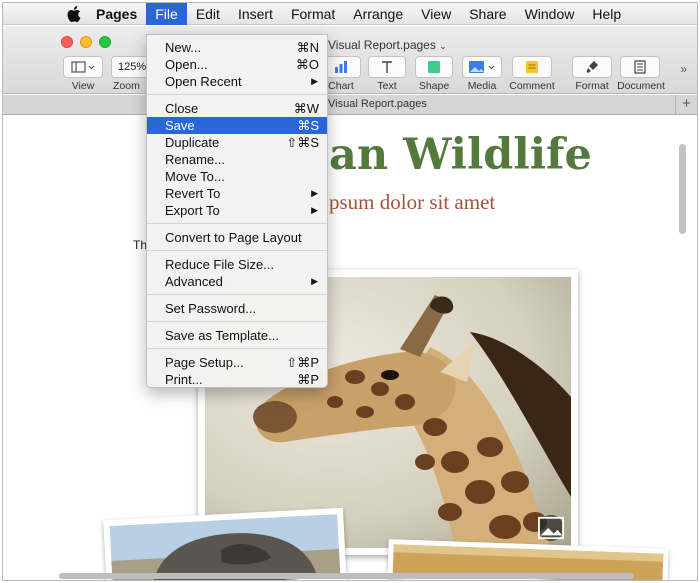 The width and height of the screenshot is (700, 583). What do you see at coordinates (377, 104) in the screenshot?
I see `tab-document: Visual Report.pages` at bounding box center [377, 104].